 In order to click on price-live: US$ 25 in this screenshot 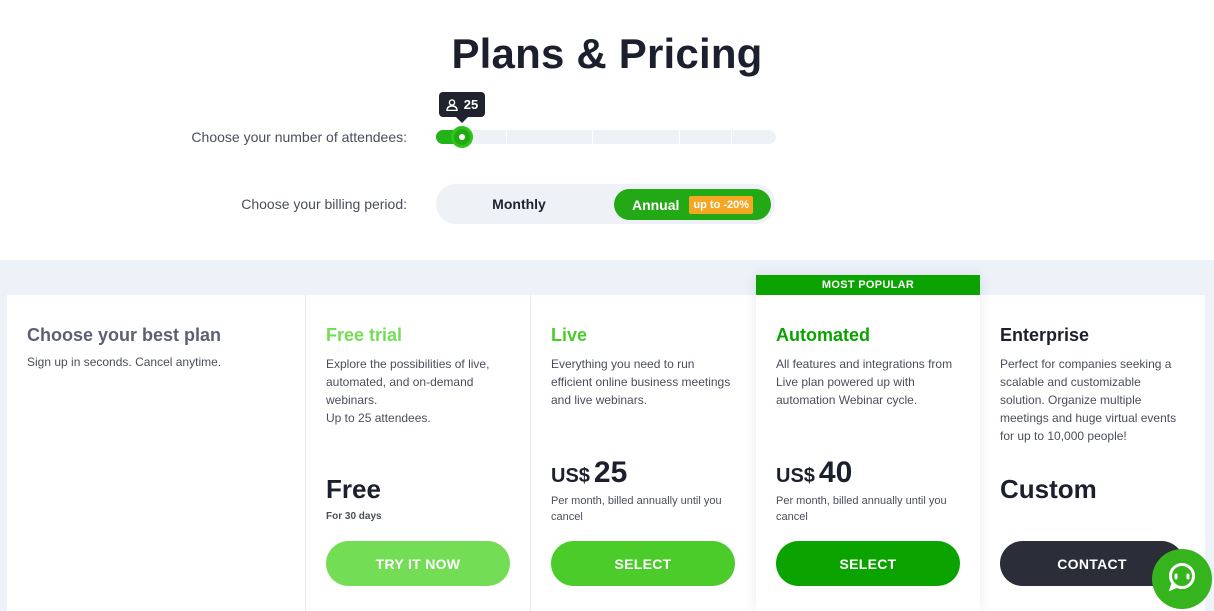, I will do `click(589, 473)`.